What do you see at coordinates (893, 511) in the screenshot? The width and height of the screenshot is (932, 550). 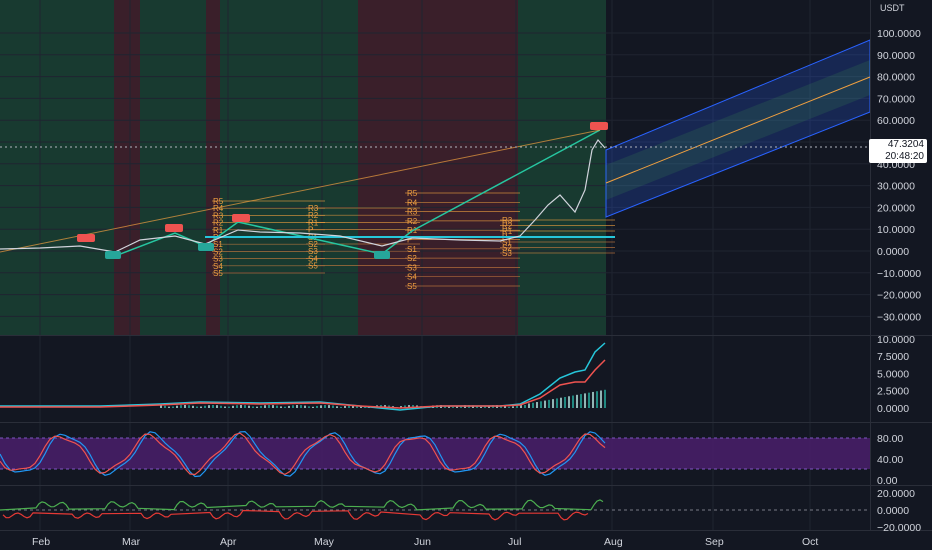 I see `osc-tick: 0.0000` at bounding box center [893, 511].